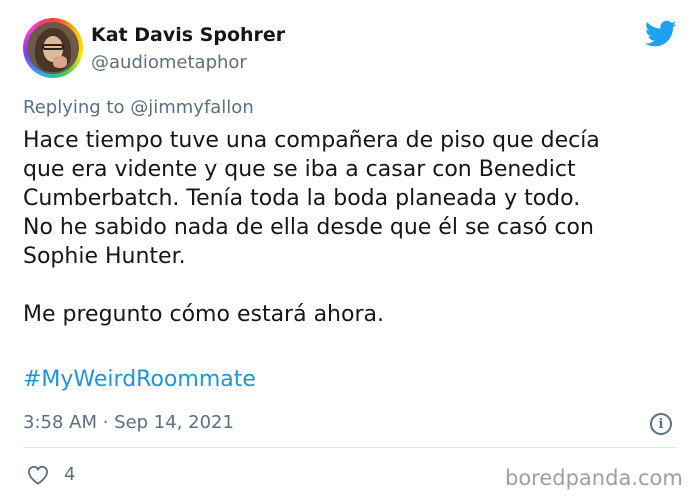 The width and height of the screenshot is (700, 503). Describe the element at coordinates (188, 35) in the screenshot. I see `author-name: Kat Davis Spohrer` at that location.